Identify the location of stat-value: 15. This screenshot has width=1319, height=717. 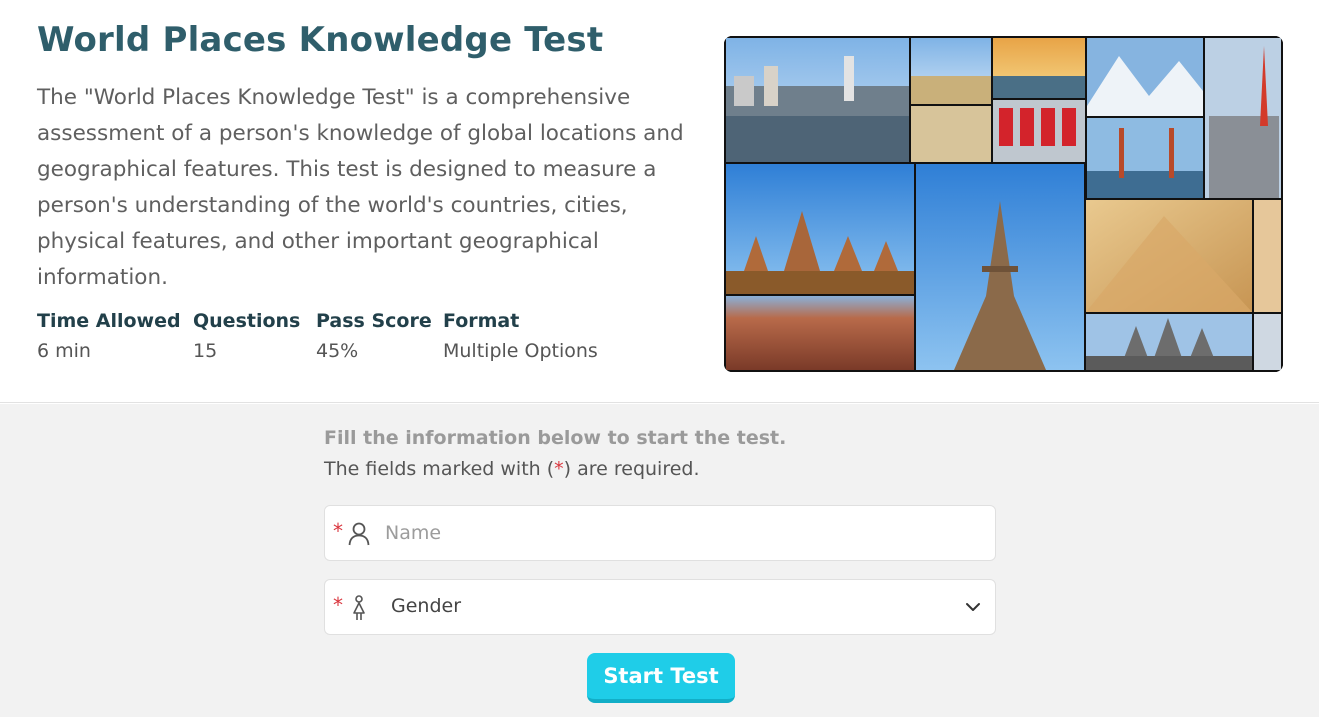
(205, 351).